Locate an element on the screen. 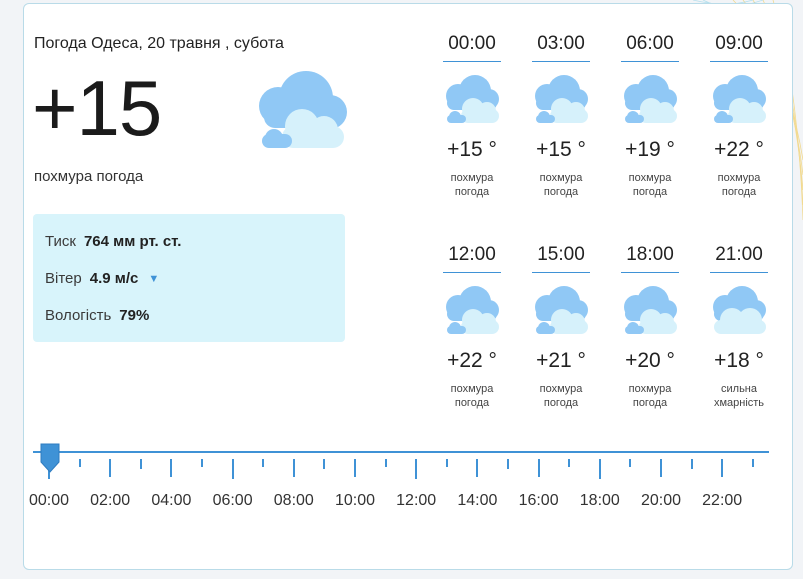 This screenshot has width=803, height=579. hourly-forecast-item: 03:00 +15 ° похмура погода is located at coordinates (561, 116).